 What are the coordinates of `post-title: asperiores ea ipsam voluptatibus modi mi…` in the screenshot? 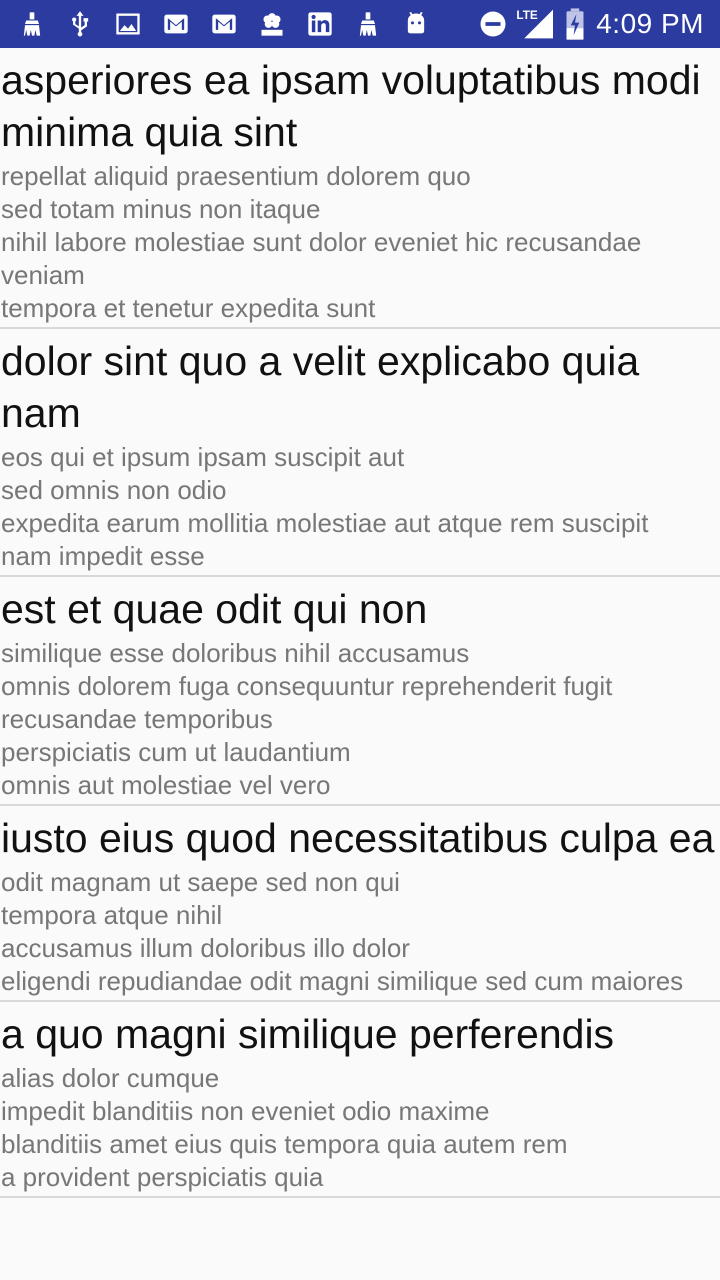 It's located at (351, 106).